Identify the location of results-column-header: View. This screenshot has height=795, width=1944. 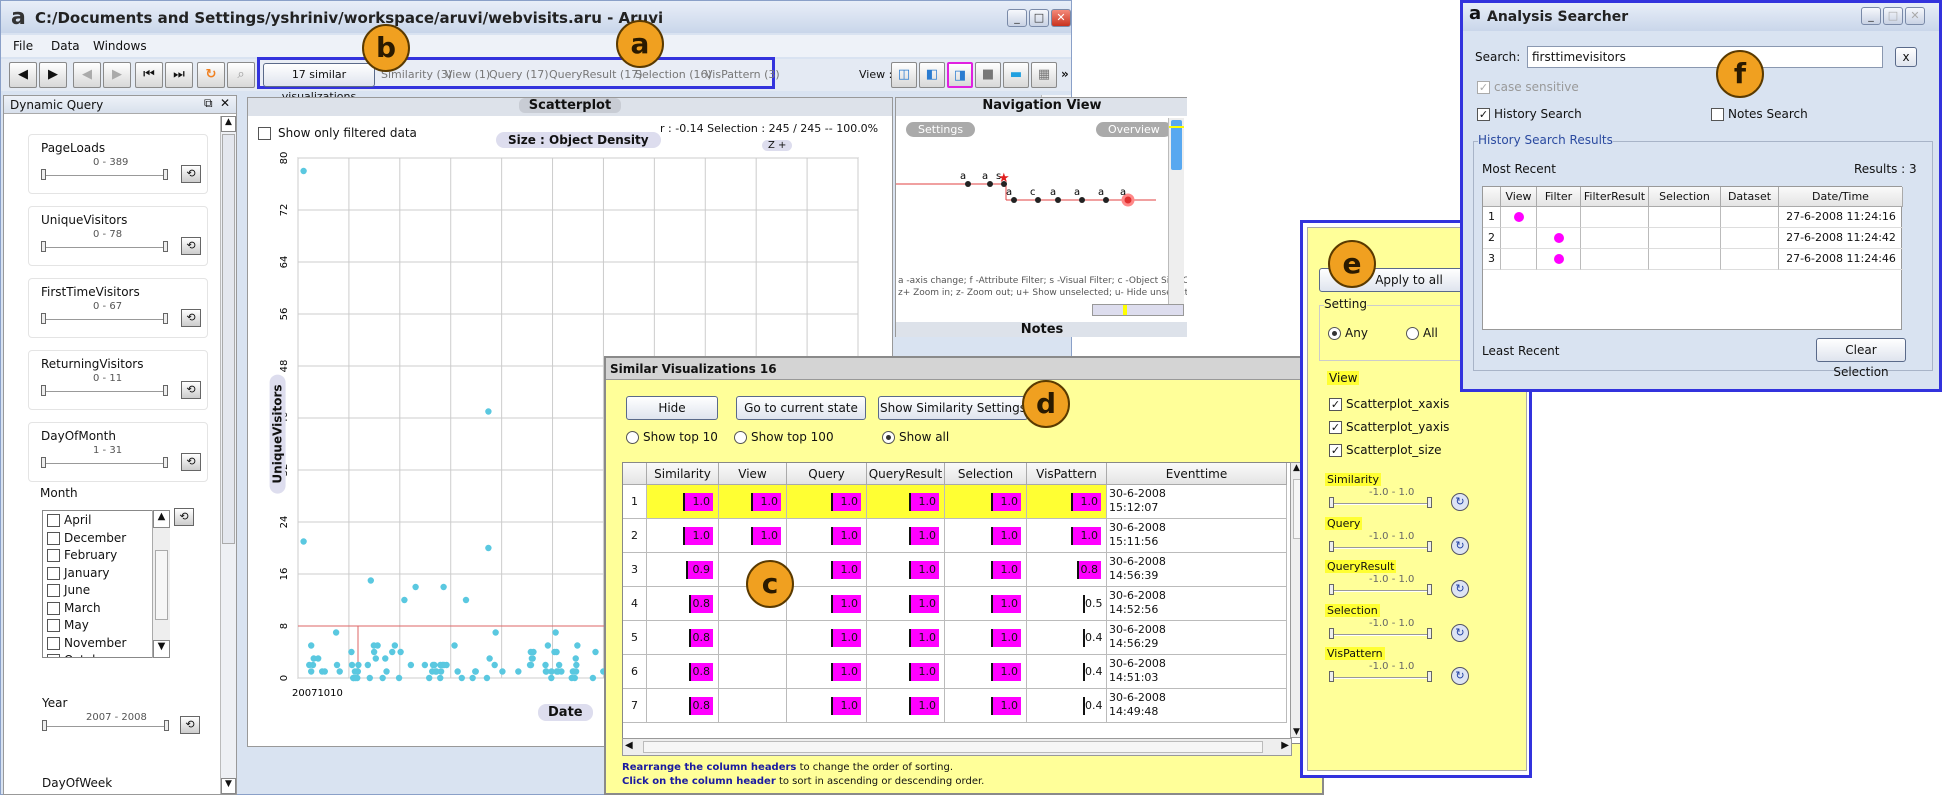
(1519, 197).